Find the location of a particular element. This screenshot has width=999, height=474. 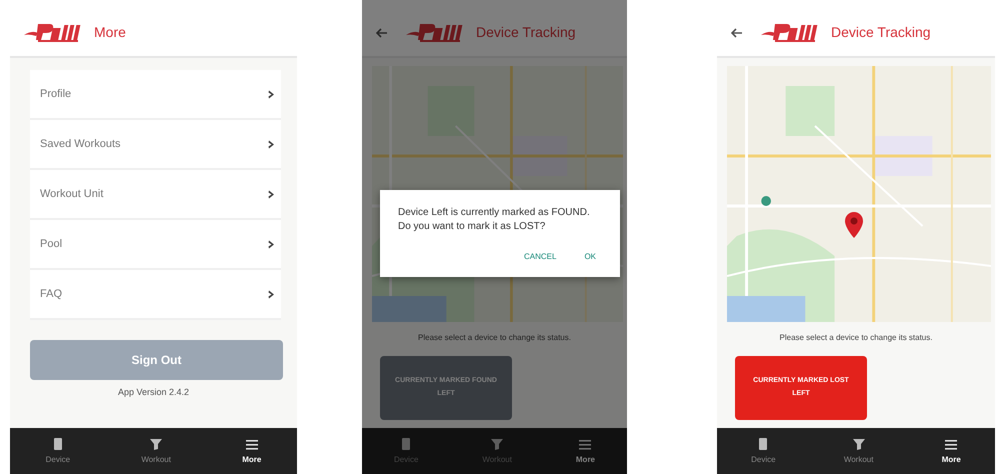

screen-title: More is located at coordinates (110, 32).